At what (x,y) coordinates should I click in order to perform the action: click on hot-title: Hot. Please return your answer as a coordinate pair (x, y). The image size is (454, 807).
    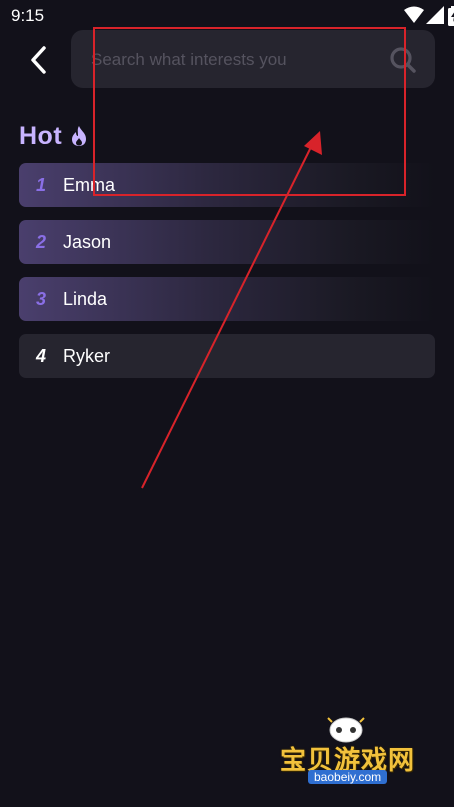
    Looking at the image, I should click on (41, 135).